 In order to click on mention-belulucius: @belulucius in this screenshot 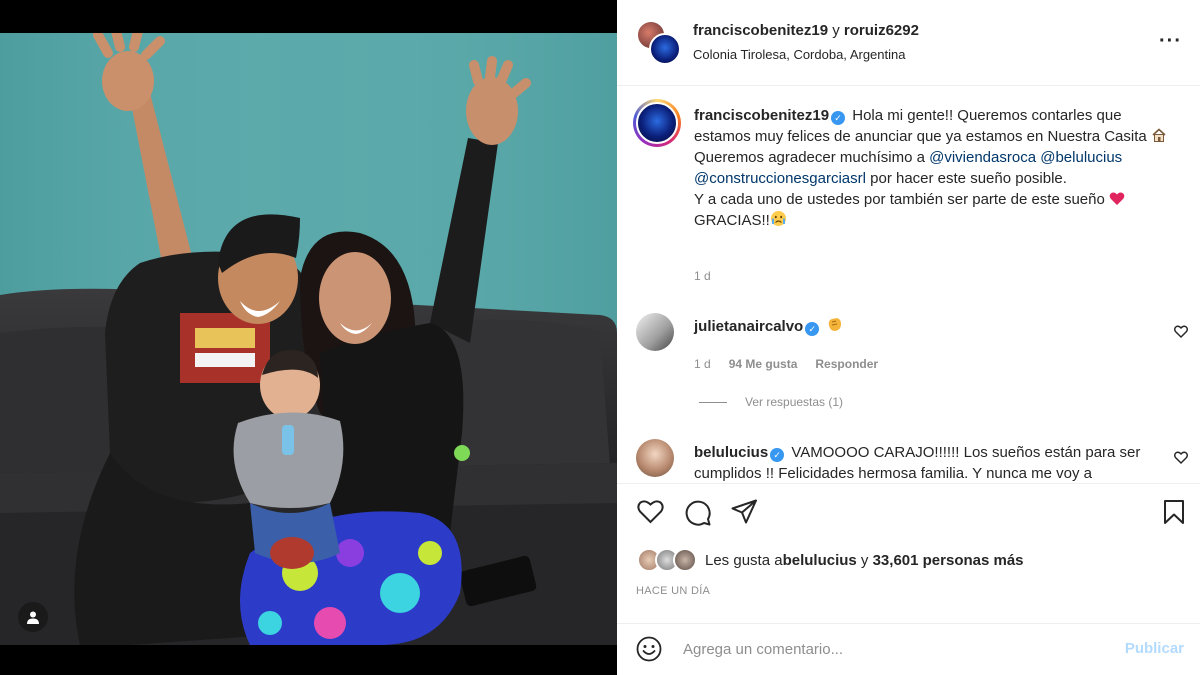, I will do `click(1081, 157)`.